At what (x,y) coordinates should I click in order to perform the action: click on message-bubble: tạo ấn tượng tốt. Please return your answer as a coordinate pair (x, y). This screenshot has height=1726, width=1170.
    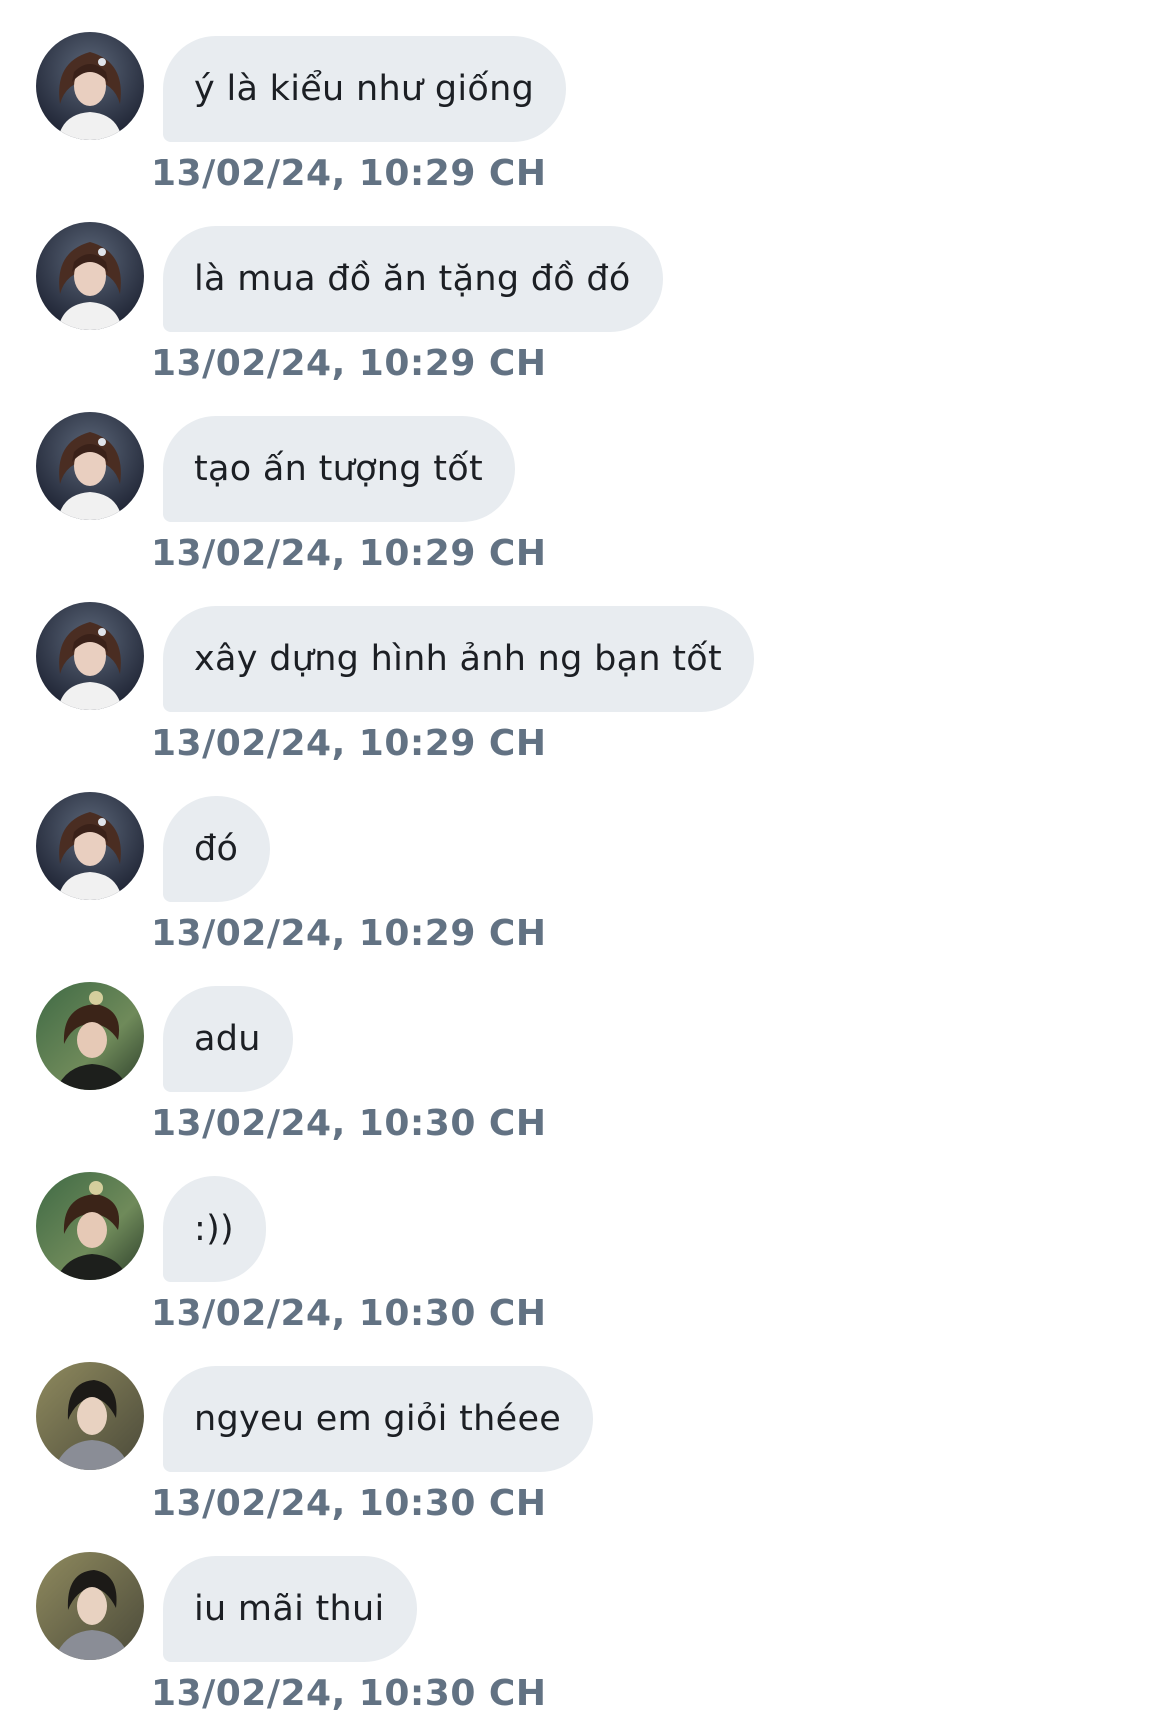
    Looking at the image, I should click on (339, 469).